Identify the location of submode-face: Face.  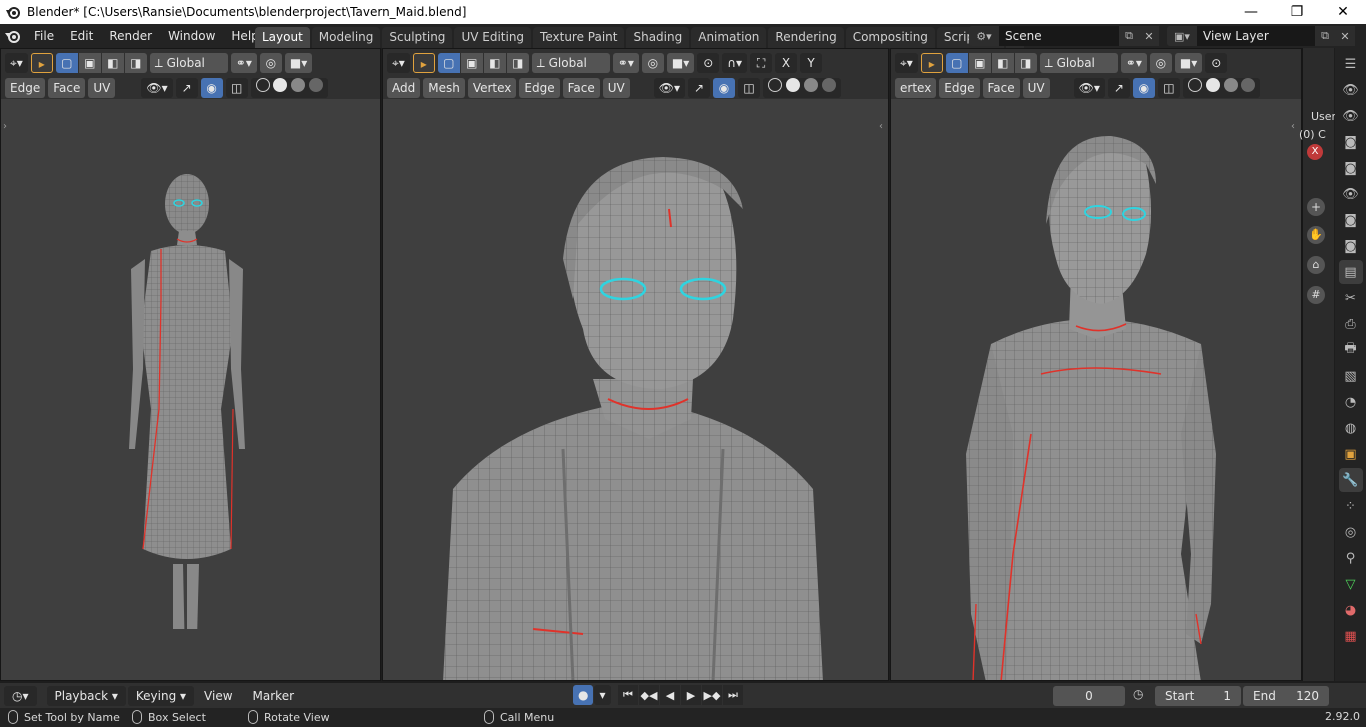
(67, 88).